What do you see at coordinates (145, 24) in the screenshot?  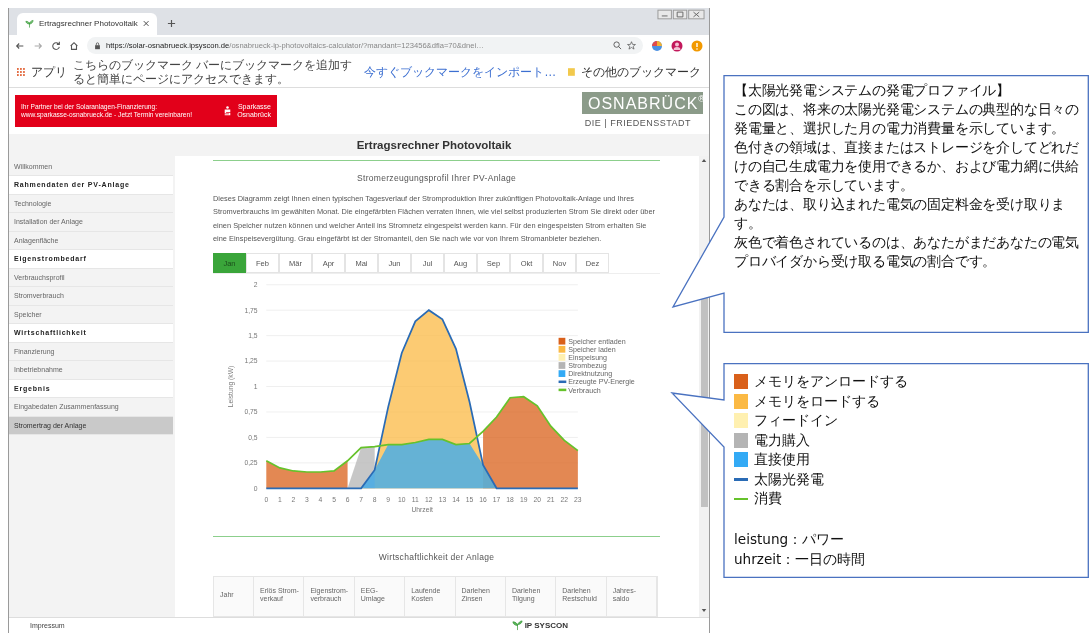 I see `close-icon` at bounding box center [145, 24].